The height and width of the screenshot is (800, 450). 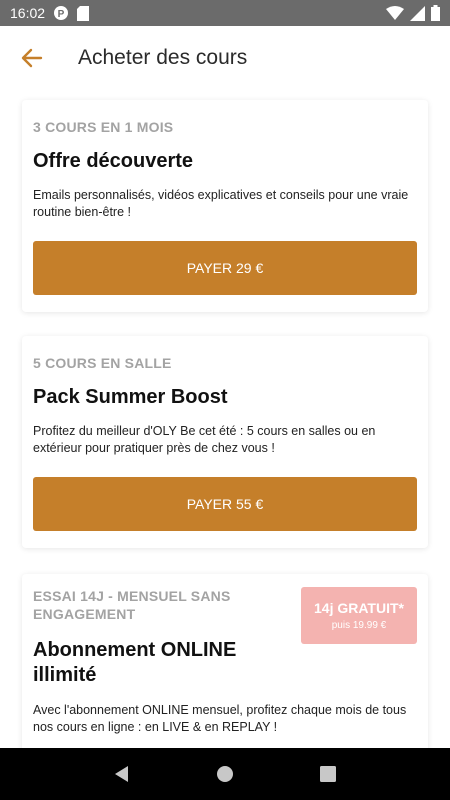 I want to click on nav-home-button, so click(x=225, y=774).